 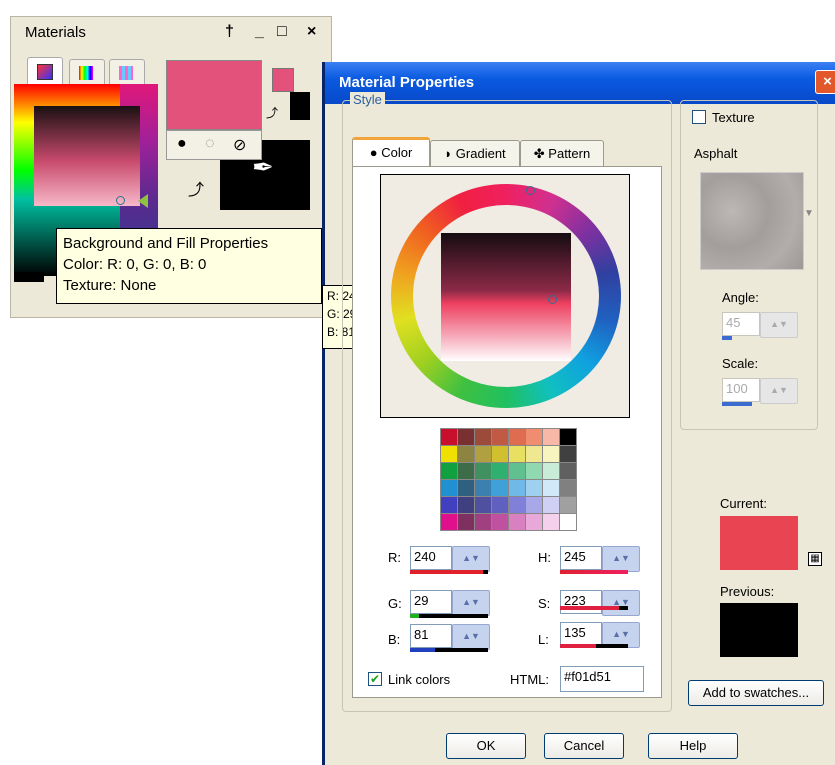 I want to click on pin-icon: †, so click(x=229, y=32).